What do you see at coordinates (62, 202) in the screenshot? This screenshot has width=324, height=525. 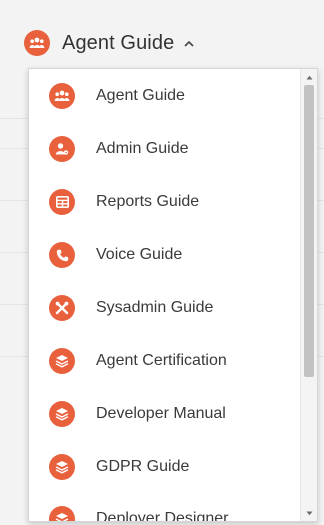 I see `report-grid-icon` at bounding box center [62, 202].